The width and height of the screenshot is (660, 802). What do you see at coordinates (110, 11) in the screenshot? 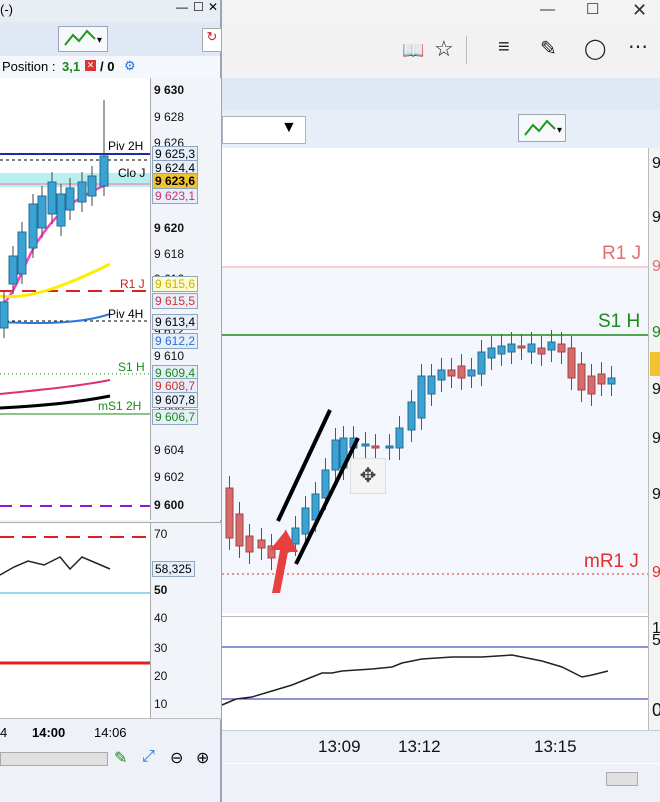
I see `left-titlebar: (-) — ☐ ✕` at bounding box center [110, 11].